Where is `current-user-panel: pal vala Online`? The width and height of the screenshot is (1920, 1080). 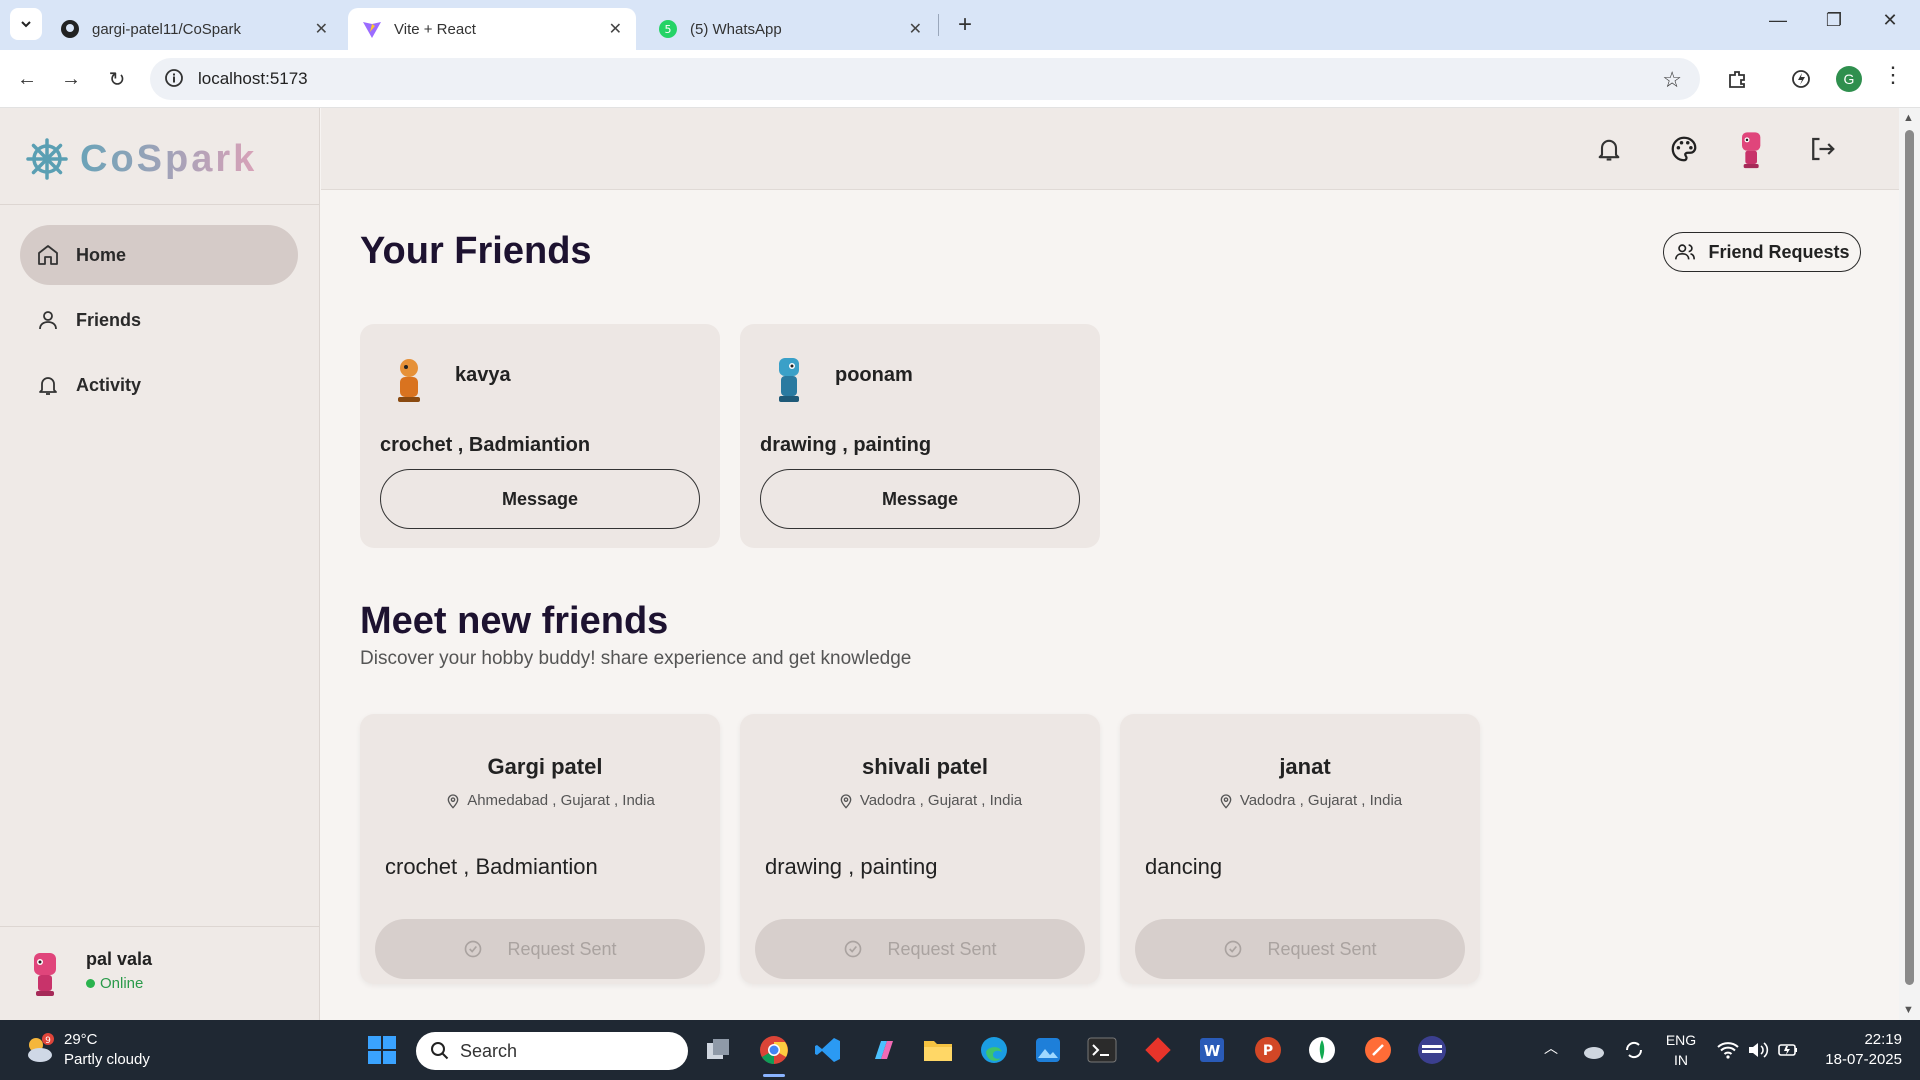
current-user-panel: pal vala Online is located at coordinates (160, 973).